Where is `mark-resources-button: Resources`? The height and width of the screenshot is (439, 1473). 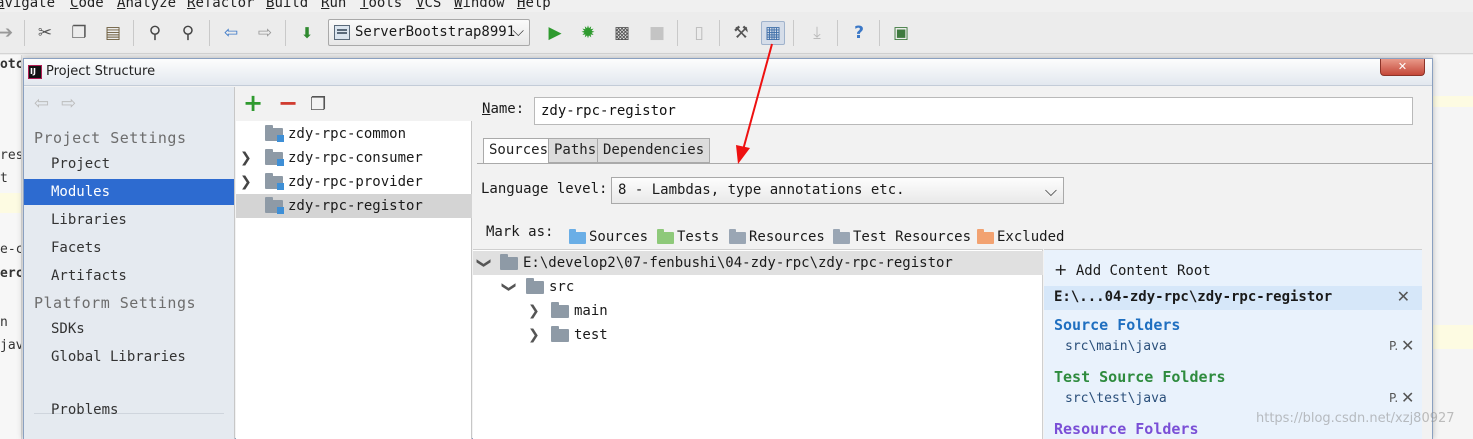
mark-resources-button: Resources is located at coordinates (777, 237).